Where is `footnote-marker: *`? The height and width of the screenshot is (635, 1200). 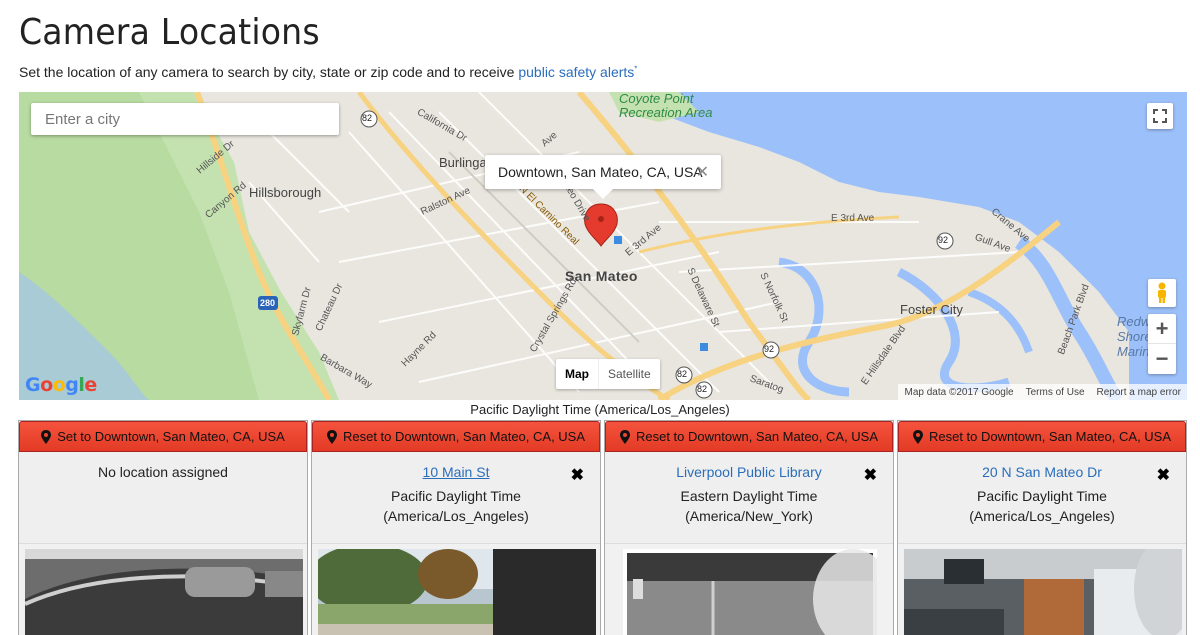 footnote-marker: * is located at coordinates (636, 69).